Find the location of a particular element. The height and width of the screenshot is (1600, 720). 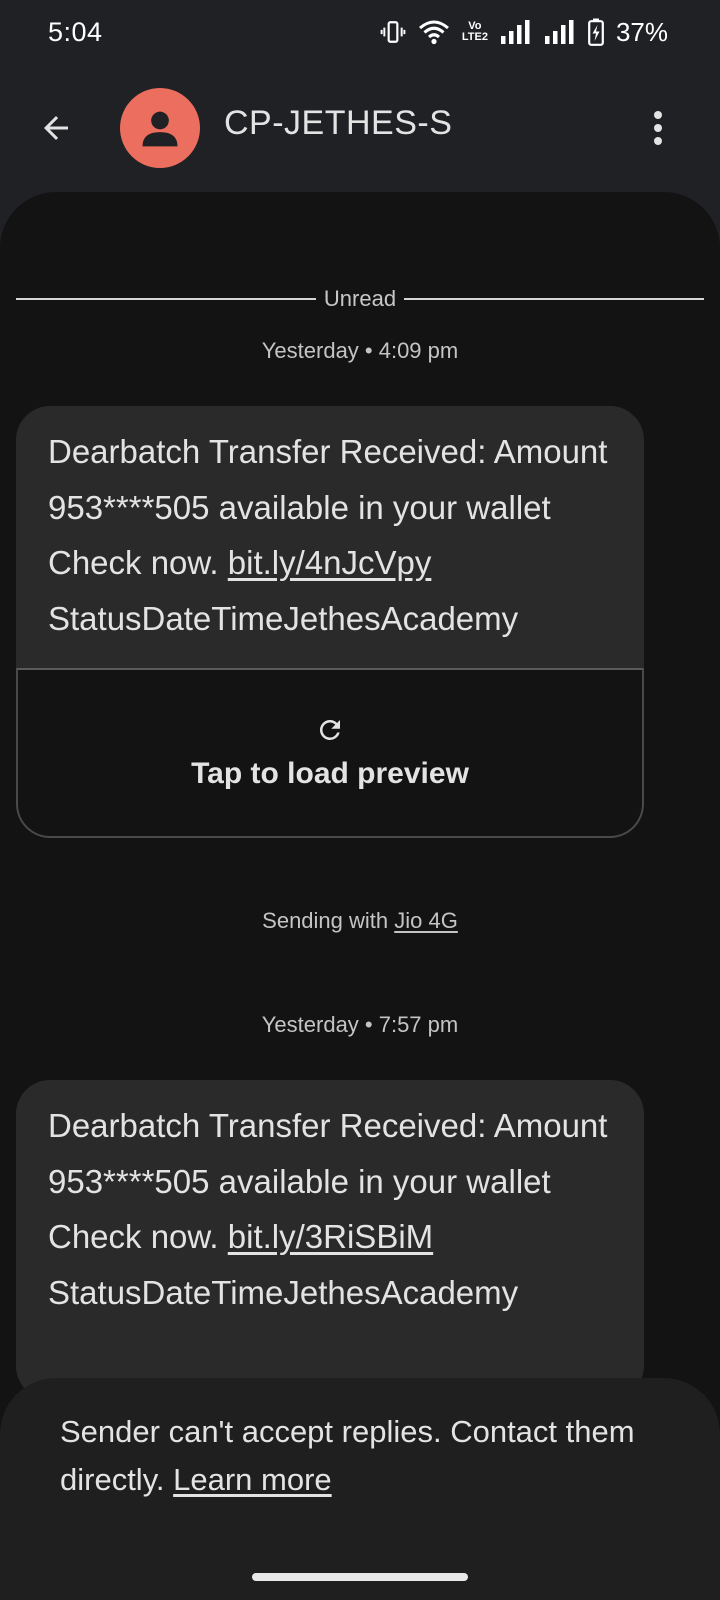

more-vert-icon is located at coordinates (658, 128).